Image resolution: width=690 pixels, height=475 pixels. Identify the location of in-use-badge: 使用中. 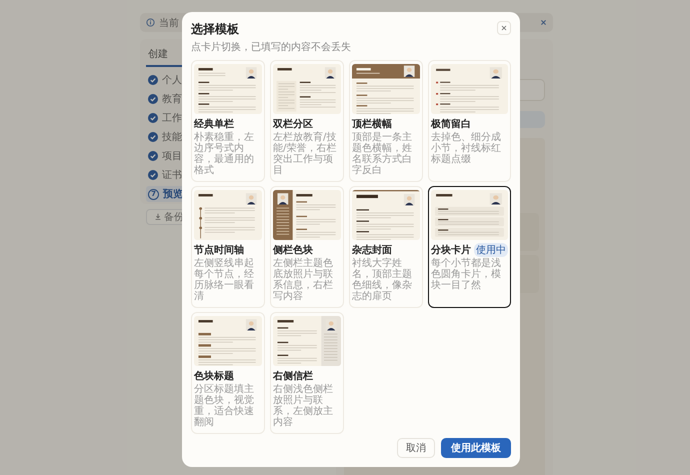
(491, 250).